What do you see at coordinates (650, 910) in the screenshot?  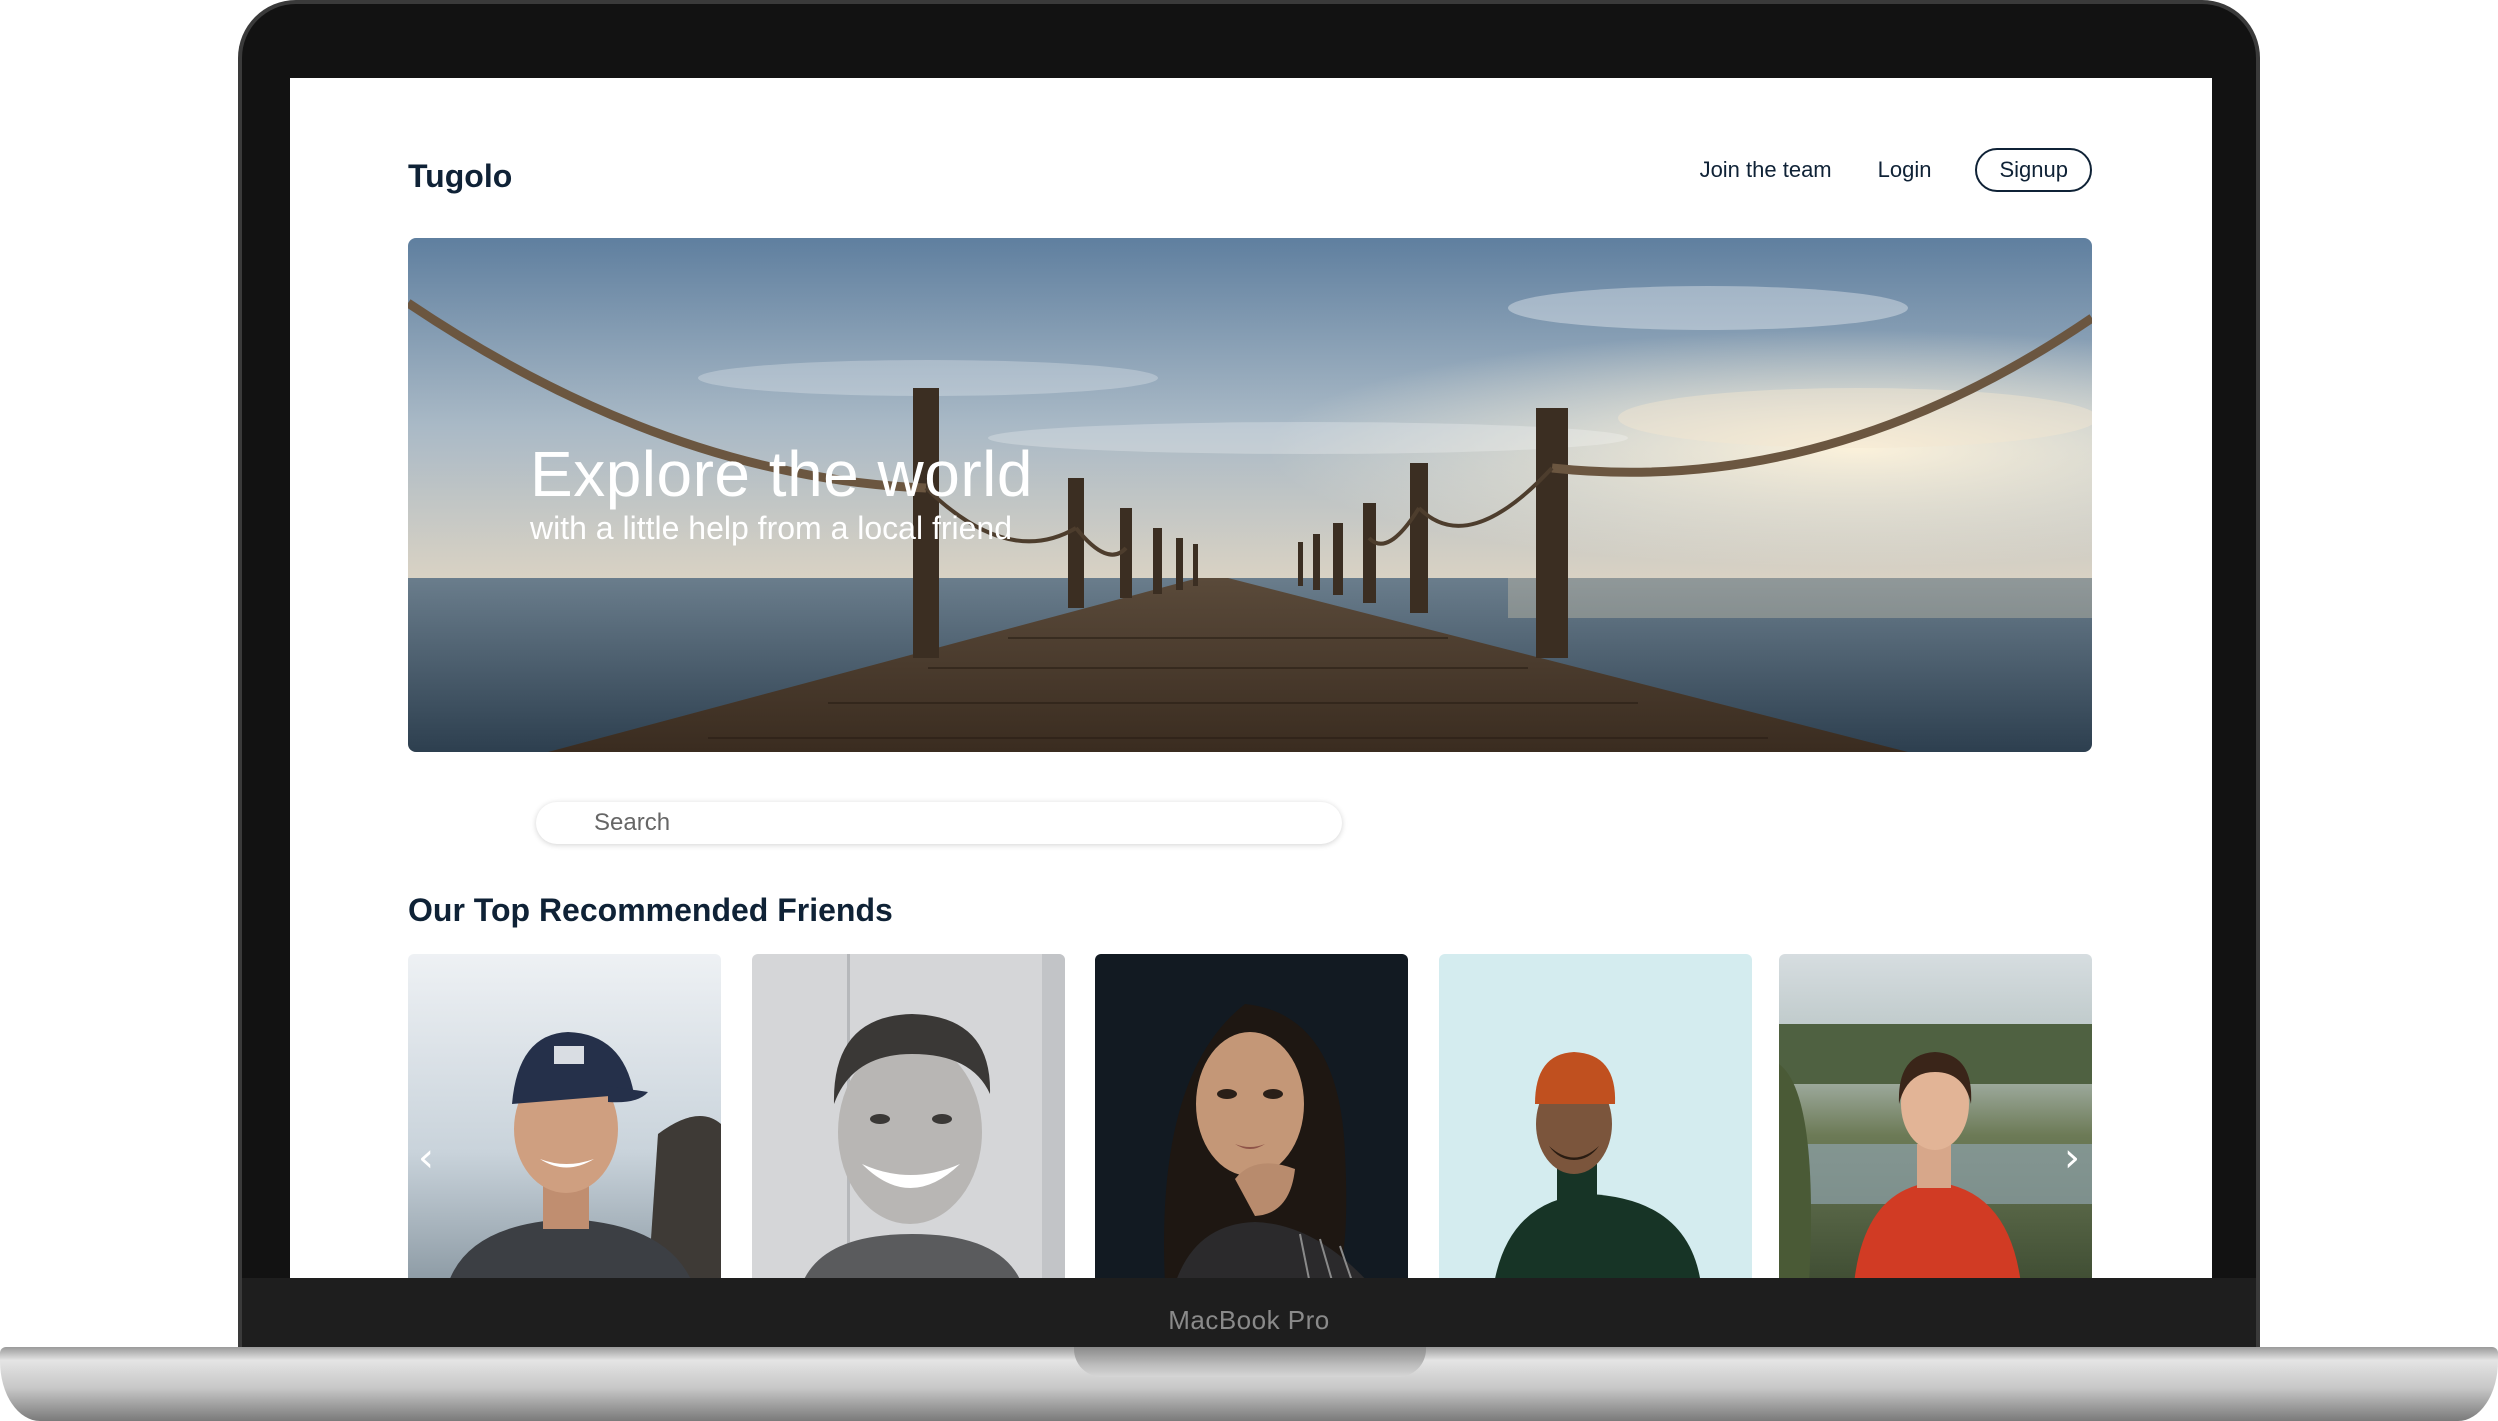 I see `section-title: Our Top Recommended Friends` at bounding box center [650, 910].